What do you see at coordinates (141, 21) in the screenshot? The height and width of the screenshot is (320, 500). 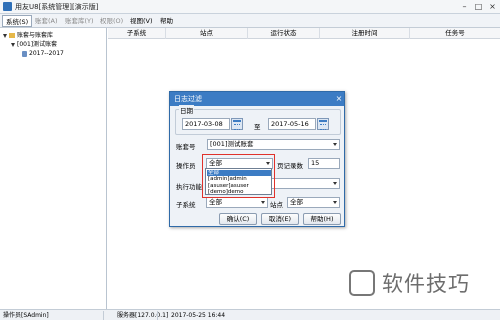 I see `menu-view: 视图(V)` at bounding box center [141, 21].